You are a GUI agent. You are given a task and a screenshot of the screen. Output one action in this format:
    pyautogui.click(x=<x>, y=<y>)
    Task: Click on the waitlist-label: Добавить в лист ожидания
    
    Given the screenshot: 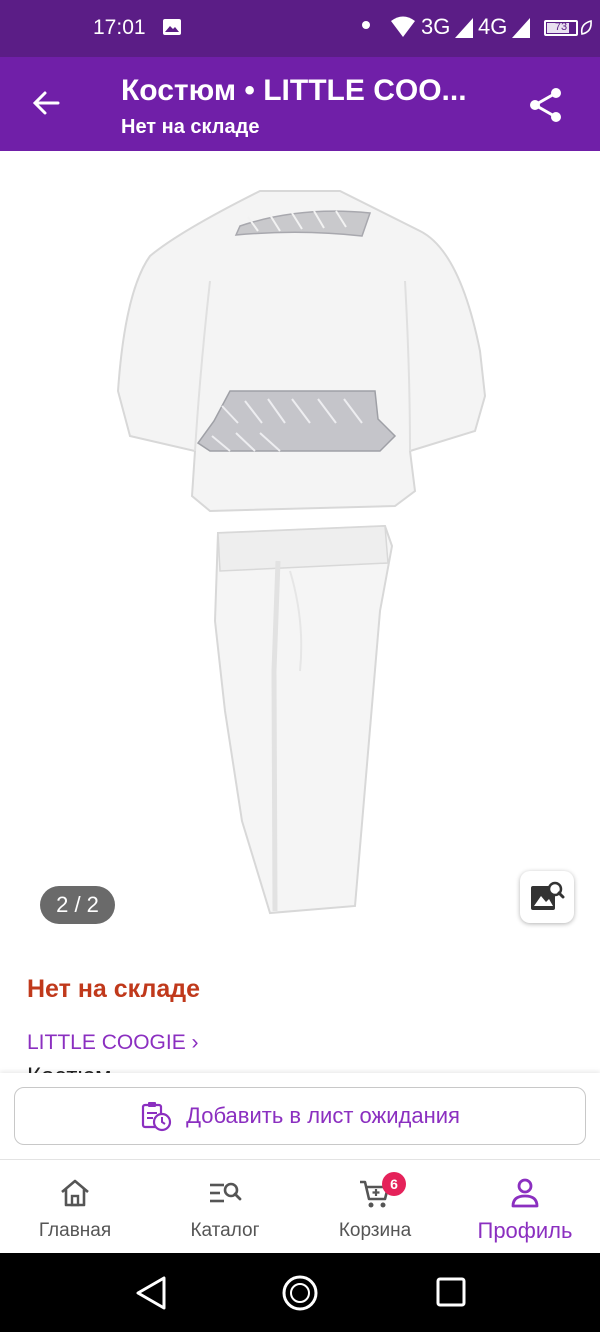 What is the action you would take?
    pyautogui.click(x=323, y=1115)
    